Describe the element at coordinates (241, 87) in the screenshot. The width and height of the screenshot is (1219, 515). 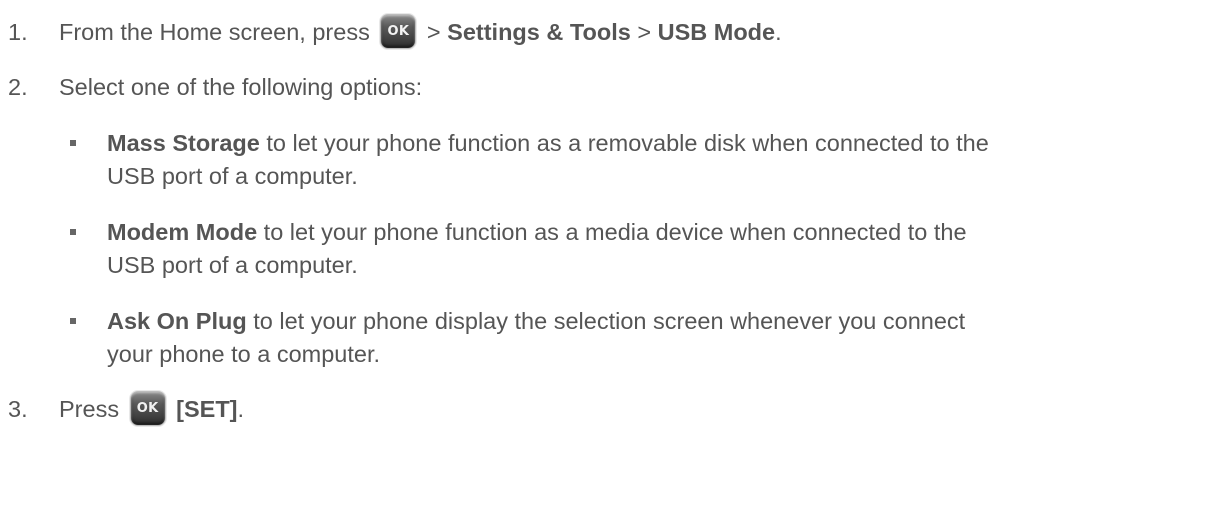
I see `step-text: Select one of the following options:` at that location.